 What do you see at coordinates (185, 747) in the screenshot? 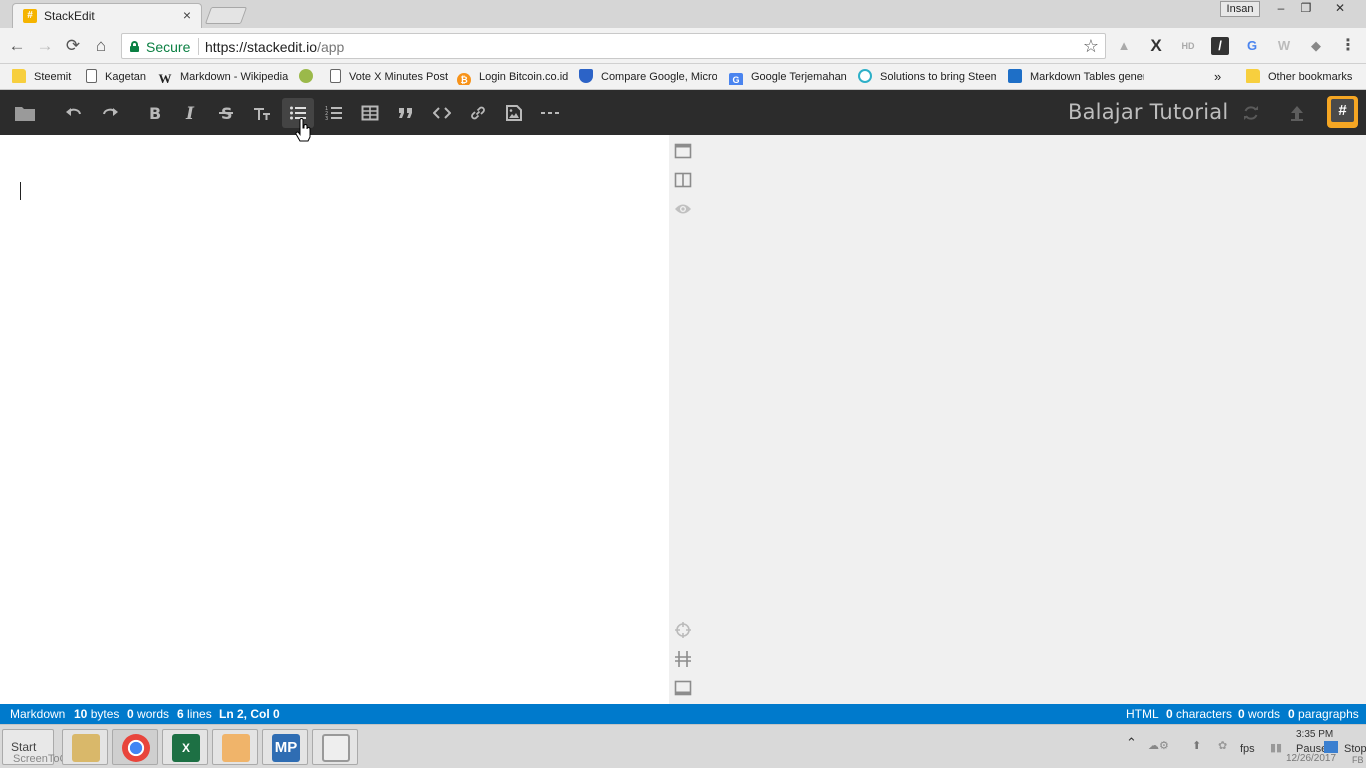
I see `taskbar-excel: X` at bounding box center [185, 747].